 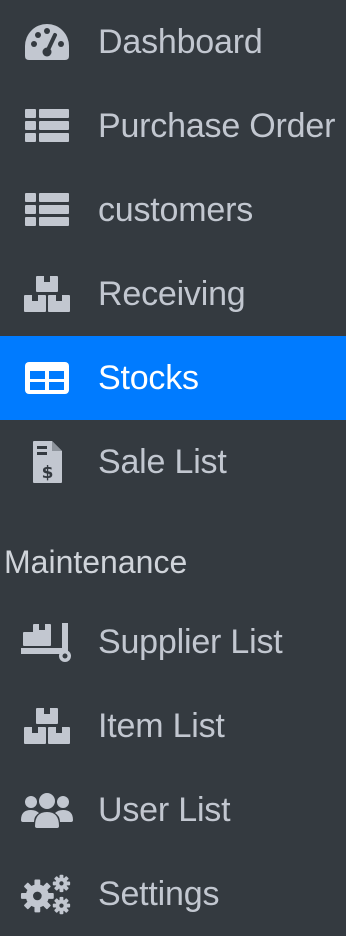 I want to click on invoice-dollar-icon: $, so click(x=47, y=462).